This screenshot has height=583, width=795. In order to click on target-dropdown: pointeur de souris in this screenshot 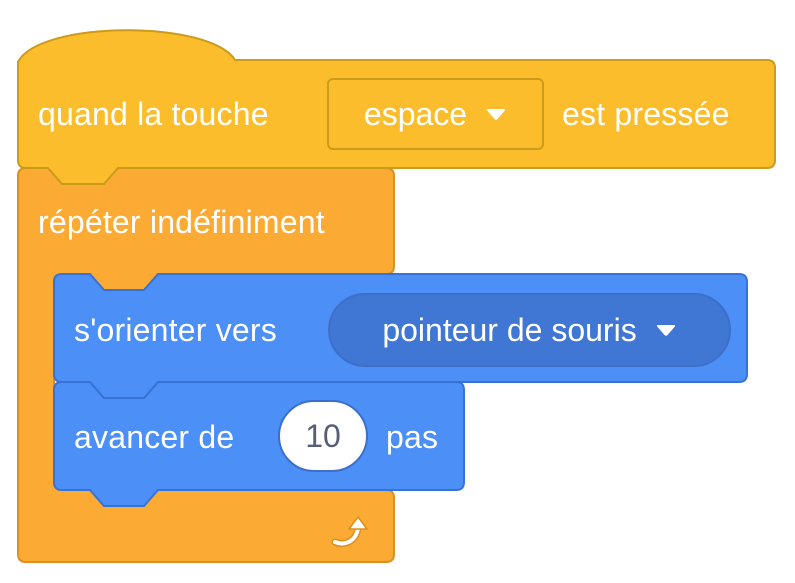, I will do `click(529, 330)`.